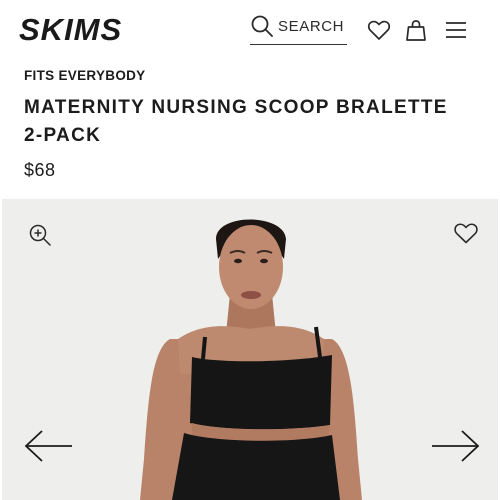 The image size is (500, 500). Describe the element at coordinates (85, 75) in the screenshot. I see `product-collection-label: FITS EVERYBODY` at that location.